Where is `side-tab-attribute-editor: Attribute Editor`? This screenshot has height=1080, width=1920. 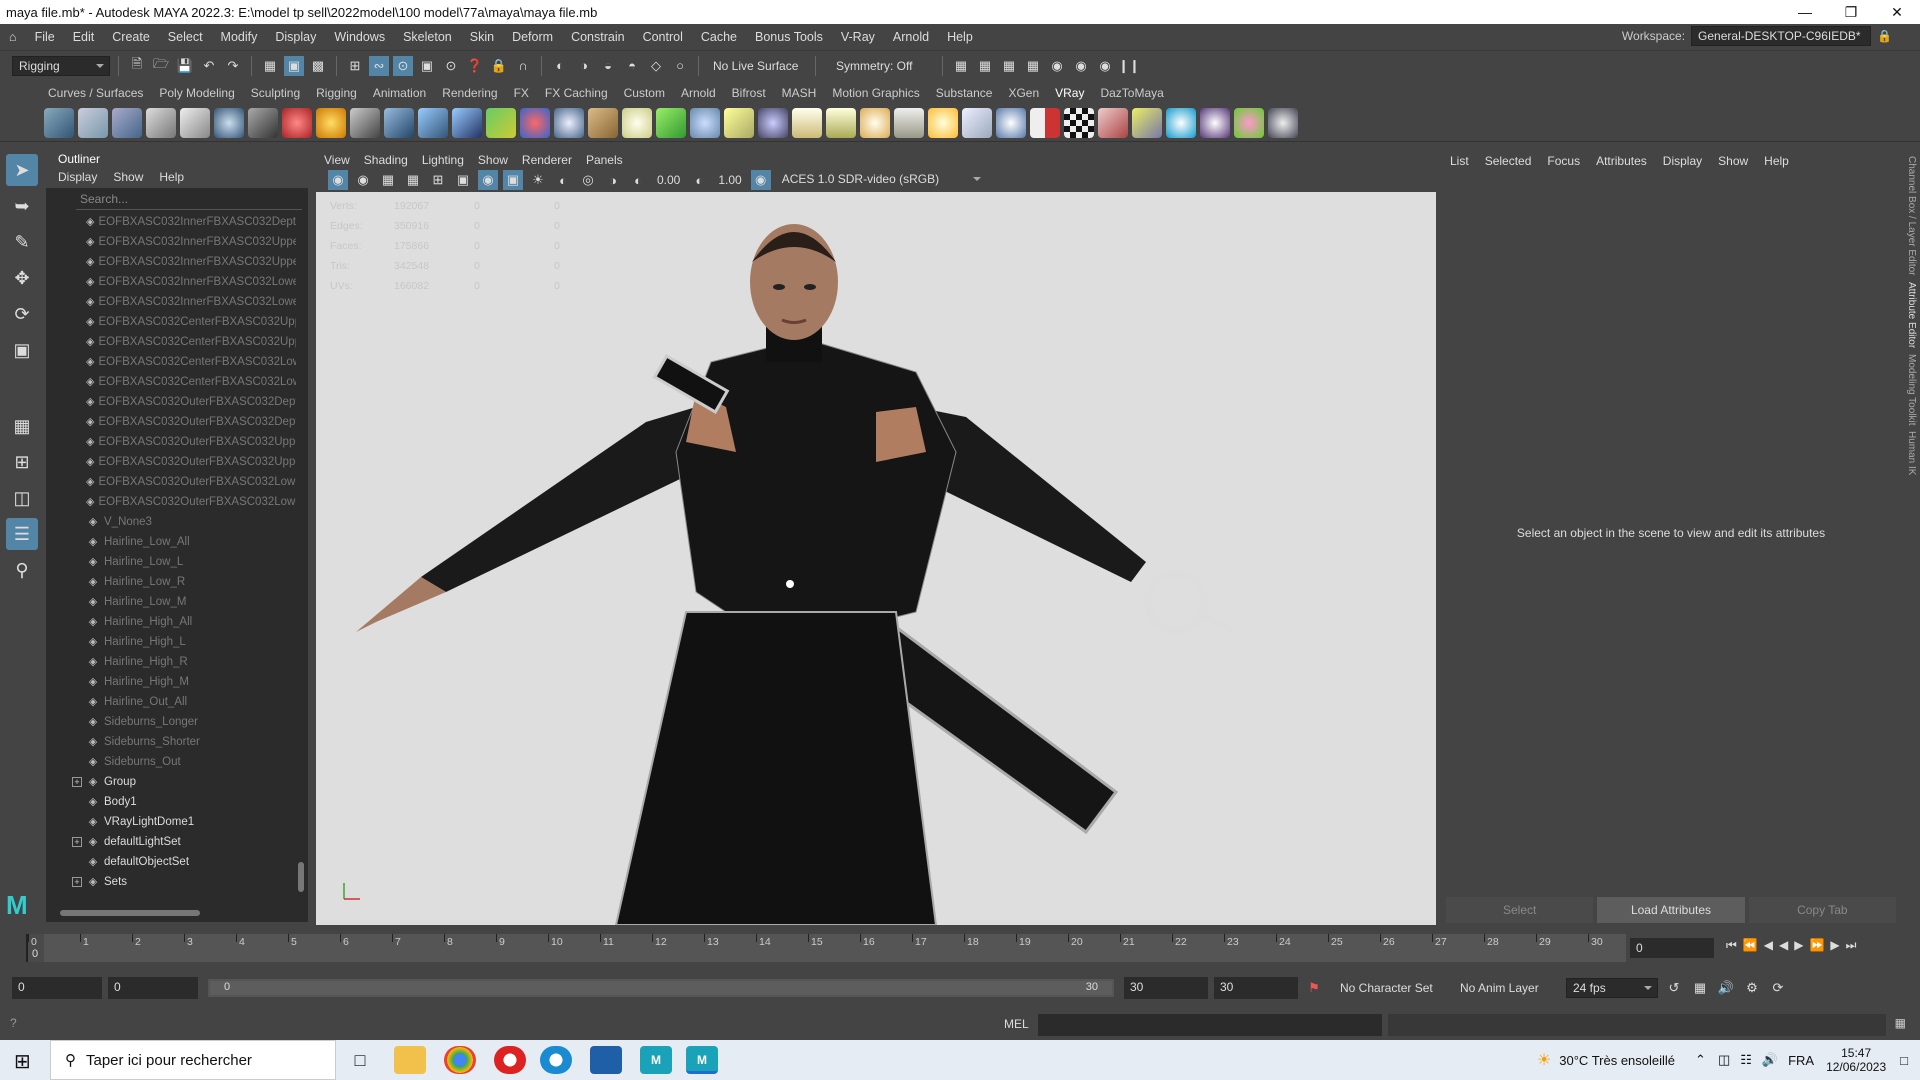 side-tab-attribute-editor: Attribute Editor is located at coordinates (1911, 315).